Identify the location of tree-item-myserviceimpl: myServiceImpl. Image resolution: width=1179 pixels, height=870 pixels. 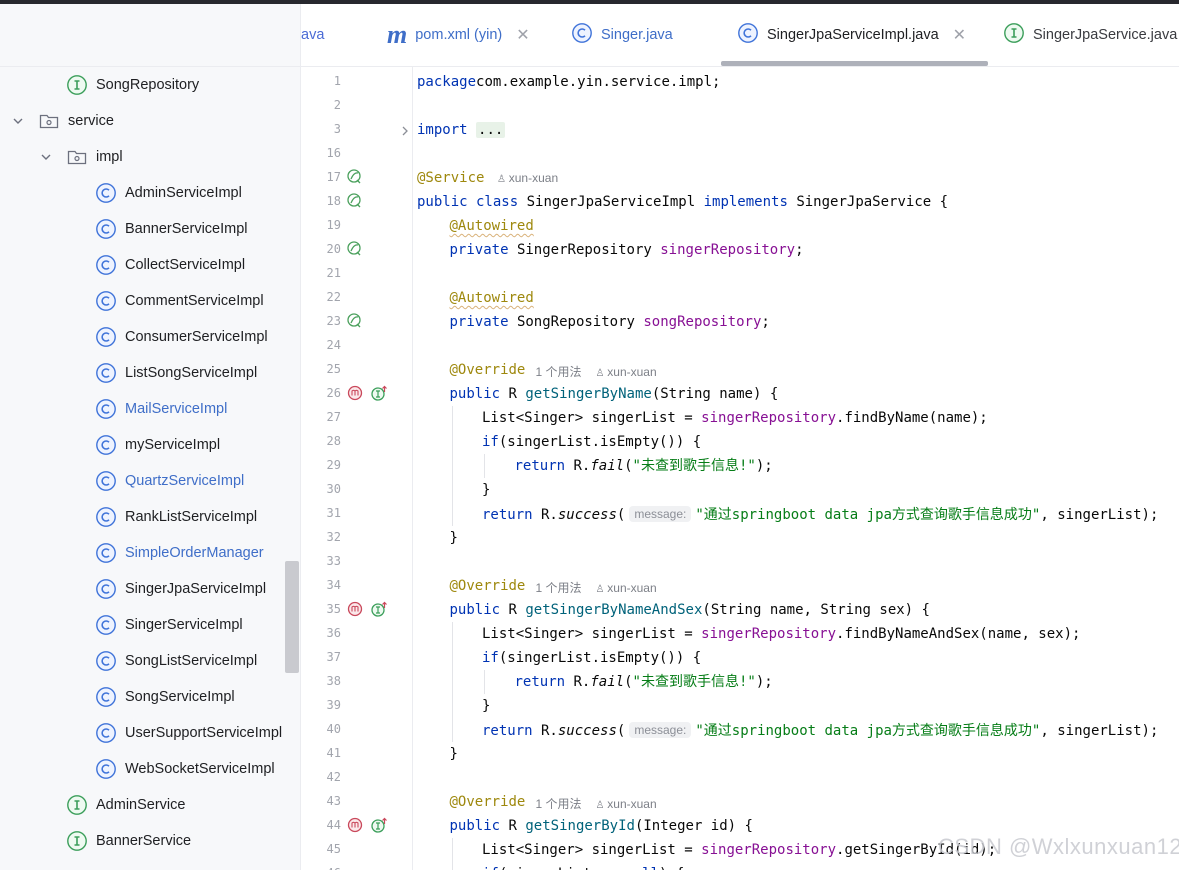
(150, 445).